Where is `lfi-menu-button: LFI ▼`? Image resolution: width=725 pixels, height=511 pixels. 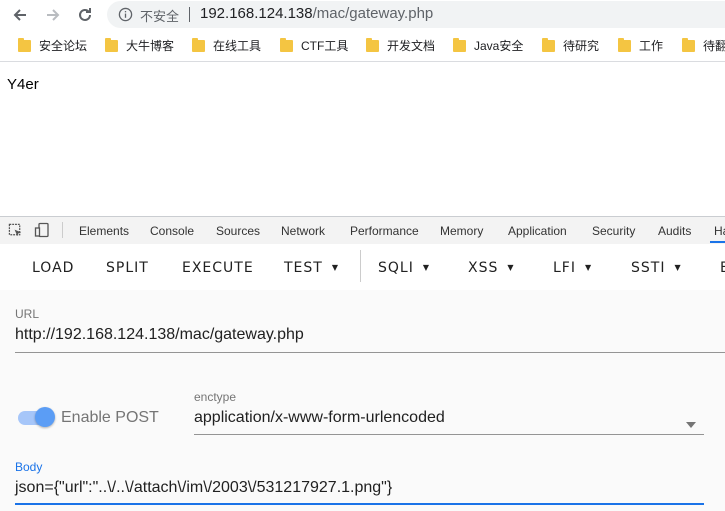 lfi-menu-button: LFI ▼ is located at coordinates (572, 268).